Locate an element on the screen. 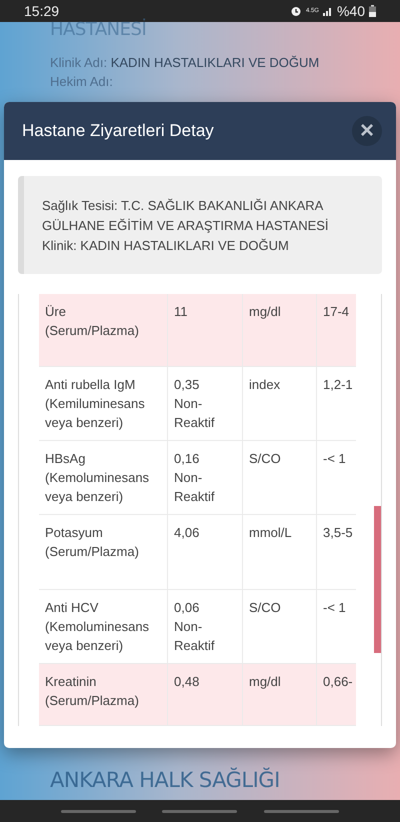 This screenshot has height=822, width=400. page-heading: ANKARA HALK SAĞLIĞI is located at coordinates (165, 780).